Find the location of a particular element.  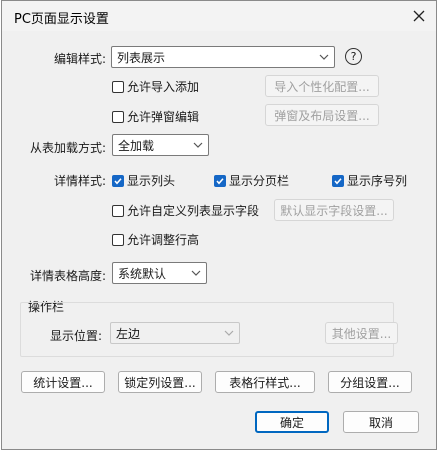

edit-style-label: 编辑样式: is located at coordinates (80, 59).